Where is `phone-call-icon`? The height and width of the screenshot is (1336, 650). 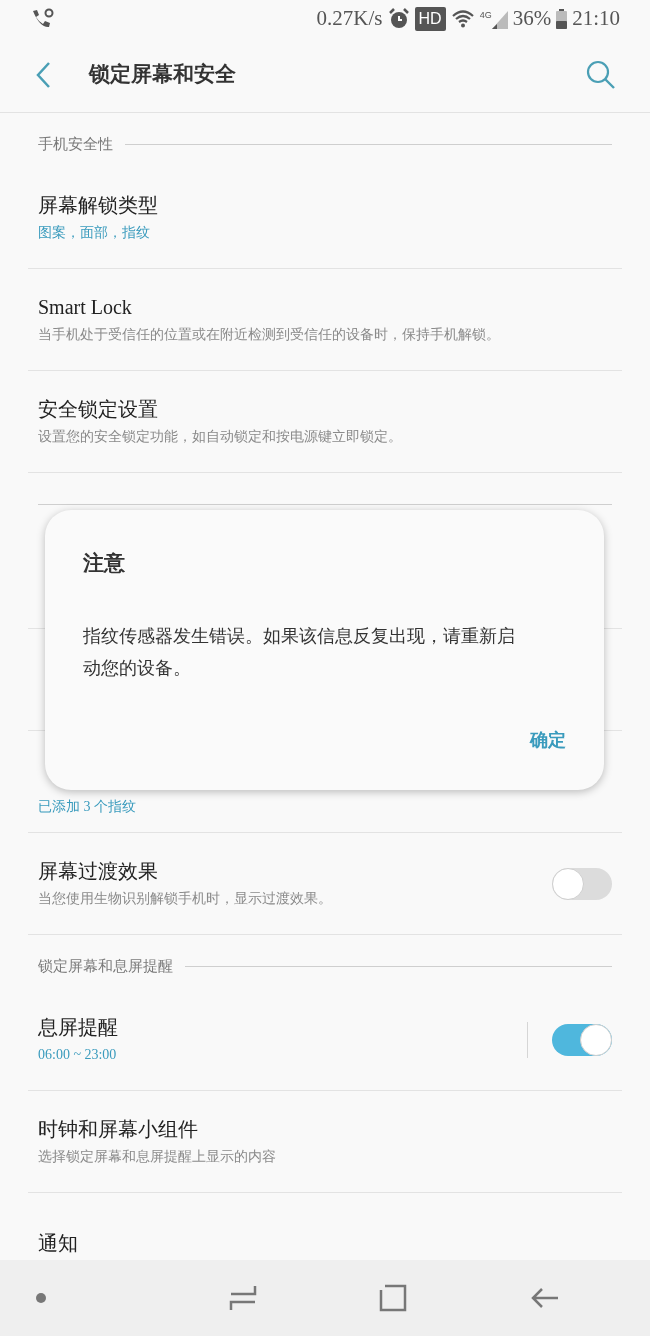 phone-call-icon is located at coordinates (42, 19).